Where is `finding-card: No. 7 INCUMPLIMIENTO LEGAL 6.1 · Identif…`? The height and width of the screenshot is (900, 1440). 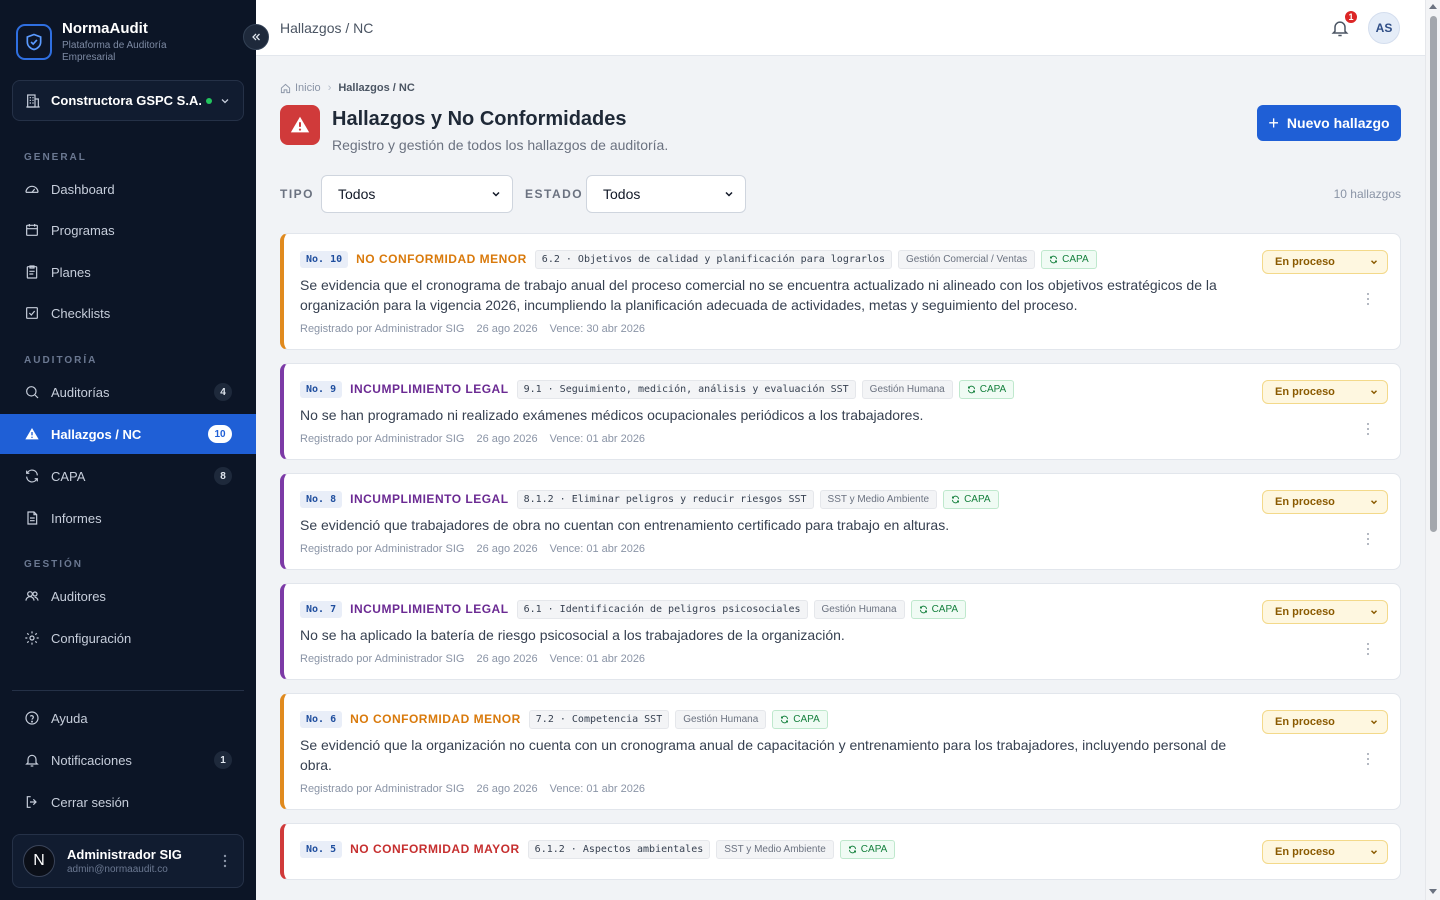 finding-card: No. 7 INCUMPLIMIENTO LEGAL 6.1 · Identif… is located at coordinates (840, 631).